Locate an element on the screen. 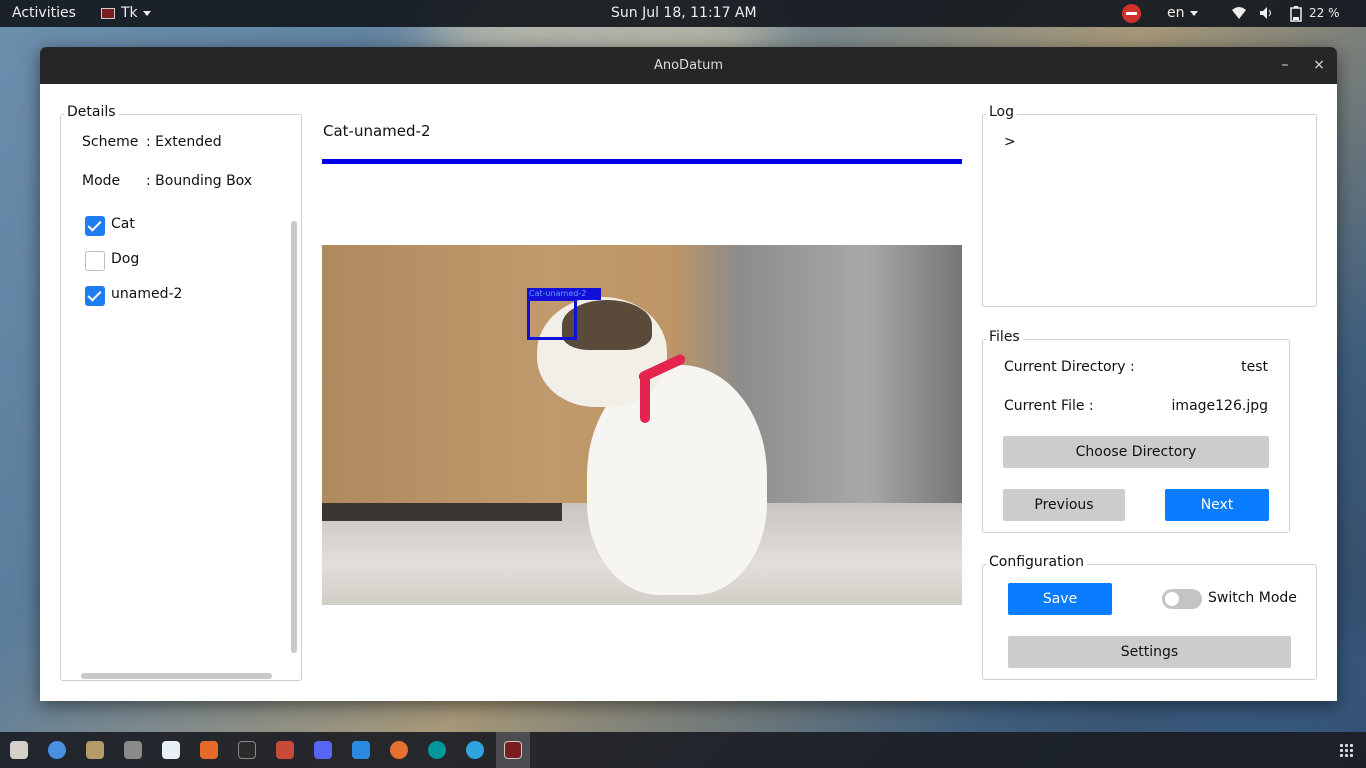 The height and width of the screenshot is (768, 1366). class-label-dog: Dog is located at coordinates (125, 259).